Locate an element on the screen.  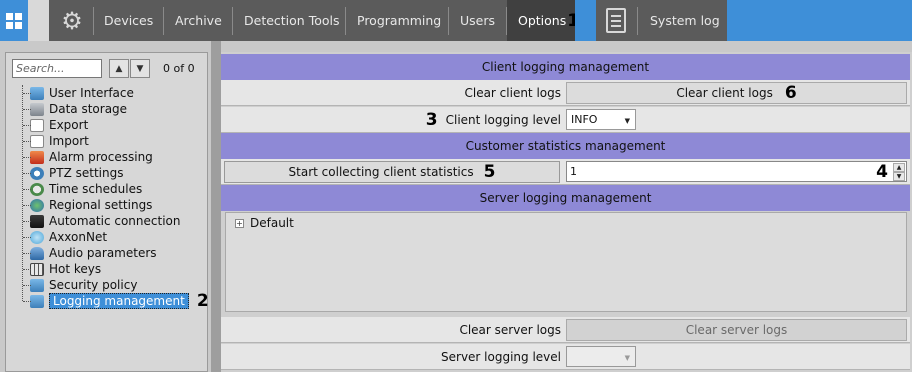
panel-splitter is located at coordinates (216, 206).